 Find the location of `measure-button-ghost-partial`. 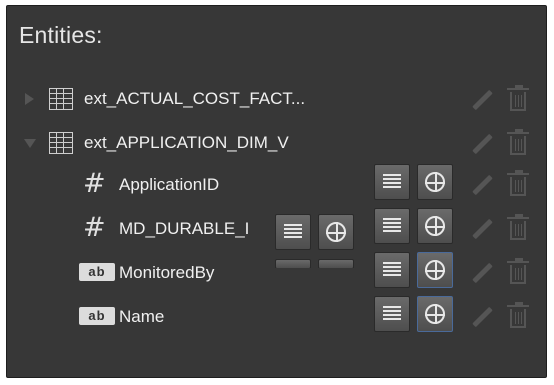

measure-button-ghost-partial is located at coordinates (293, 263).